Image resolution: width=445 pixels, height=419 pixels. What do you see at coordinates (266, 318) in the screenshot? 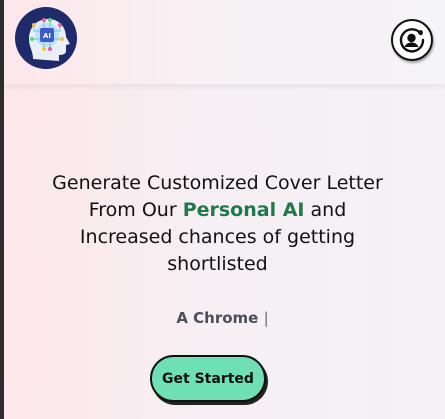
I see `typing-cursor: |` at bounding box center [266, 318].